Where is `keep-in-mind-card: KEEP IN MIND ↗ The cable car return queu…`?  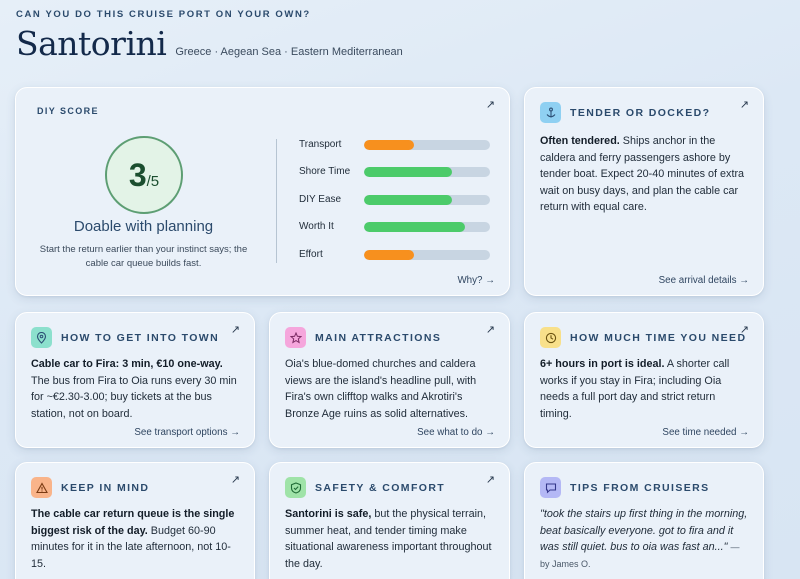
keep-in-mind-card: KEEP IN MIND ↗ The cable car return queu… is located at coordinates (135, 520).